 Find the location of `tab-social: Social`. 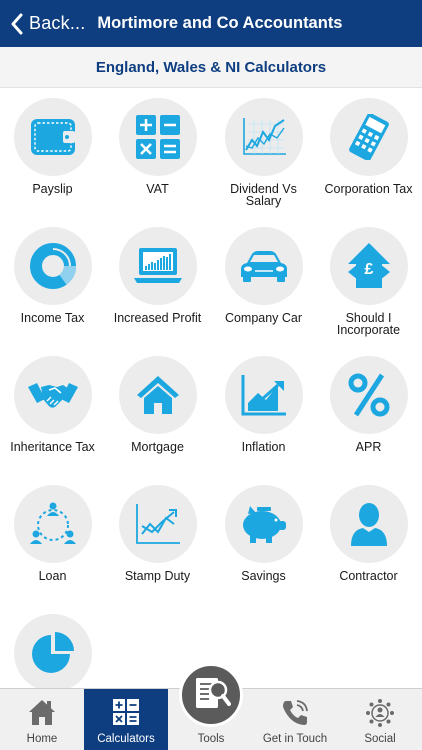

tab-social: Social is located at coordinates (380, 719).